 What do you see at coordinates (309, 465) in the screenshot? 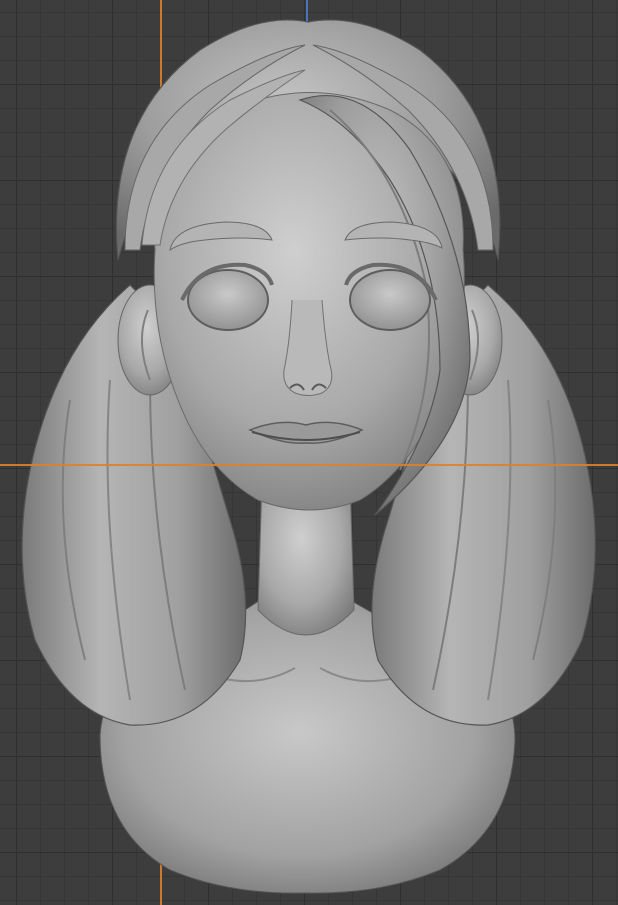
I see `x-axis-line` at bounding box center [309, 465].